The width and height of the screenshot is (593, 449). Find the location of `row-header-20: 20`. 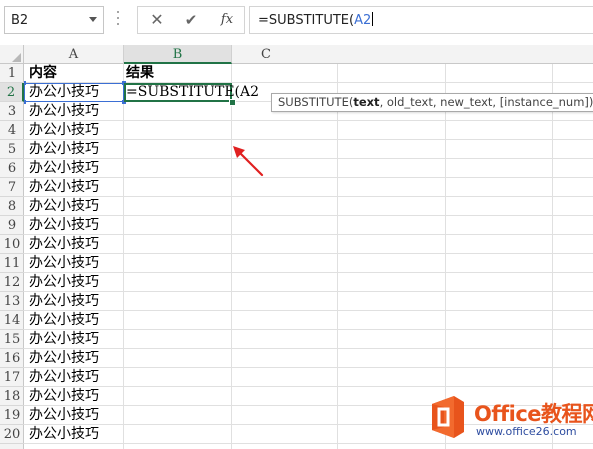

row-header-20: 20 is located at coordinates (12, 434).